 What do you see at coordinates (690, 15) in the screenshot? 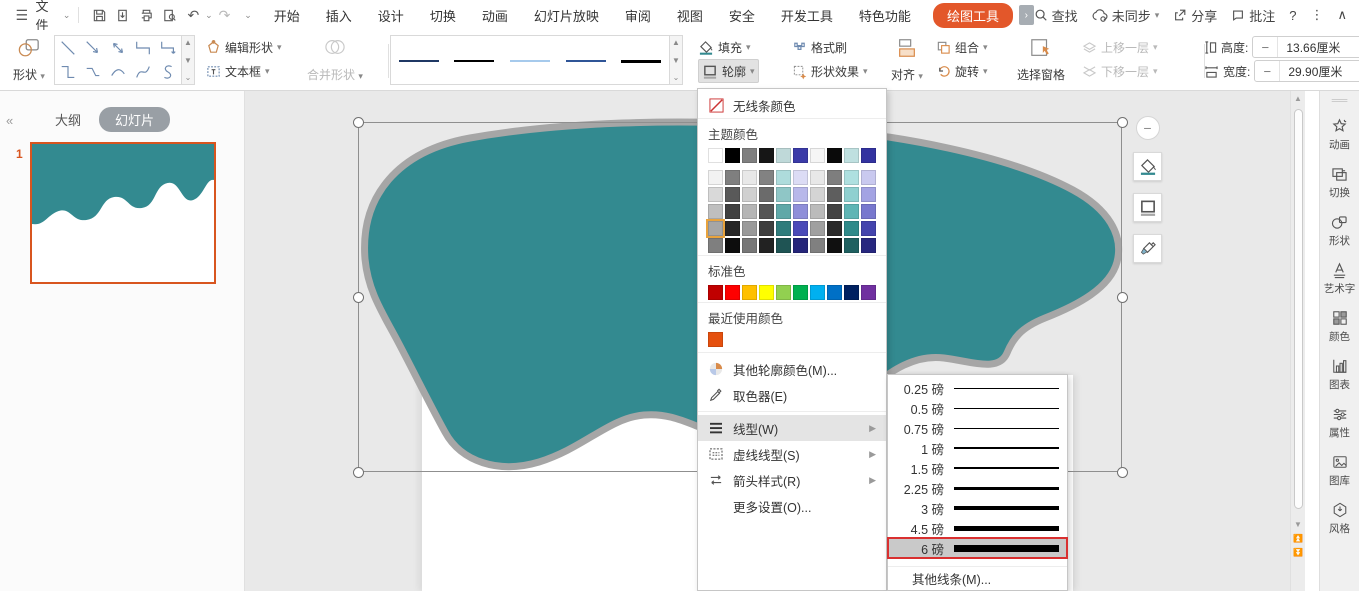
I see `menu-tab: 视图` at bounding box center [690, 15].